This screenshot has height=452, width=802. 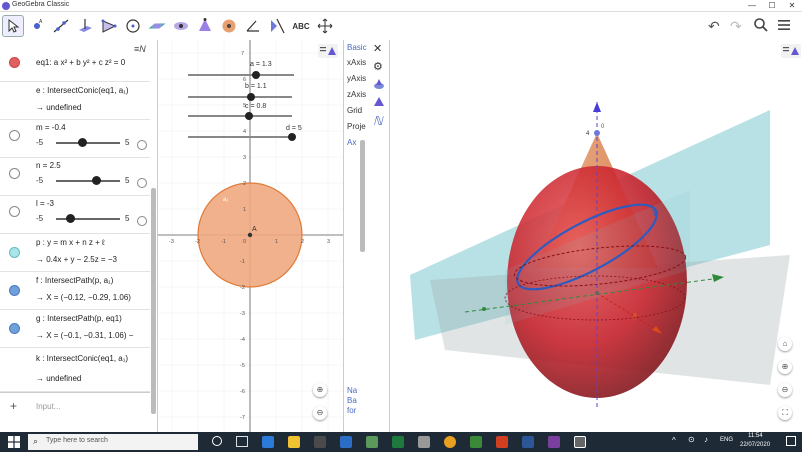 What do you see at coordinates (61, 26) in the screenshot?
I see `line-tool` at bounding box center [61, 26].